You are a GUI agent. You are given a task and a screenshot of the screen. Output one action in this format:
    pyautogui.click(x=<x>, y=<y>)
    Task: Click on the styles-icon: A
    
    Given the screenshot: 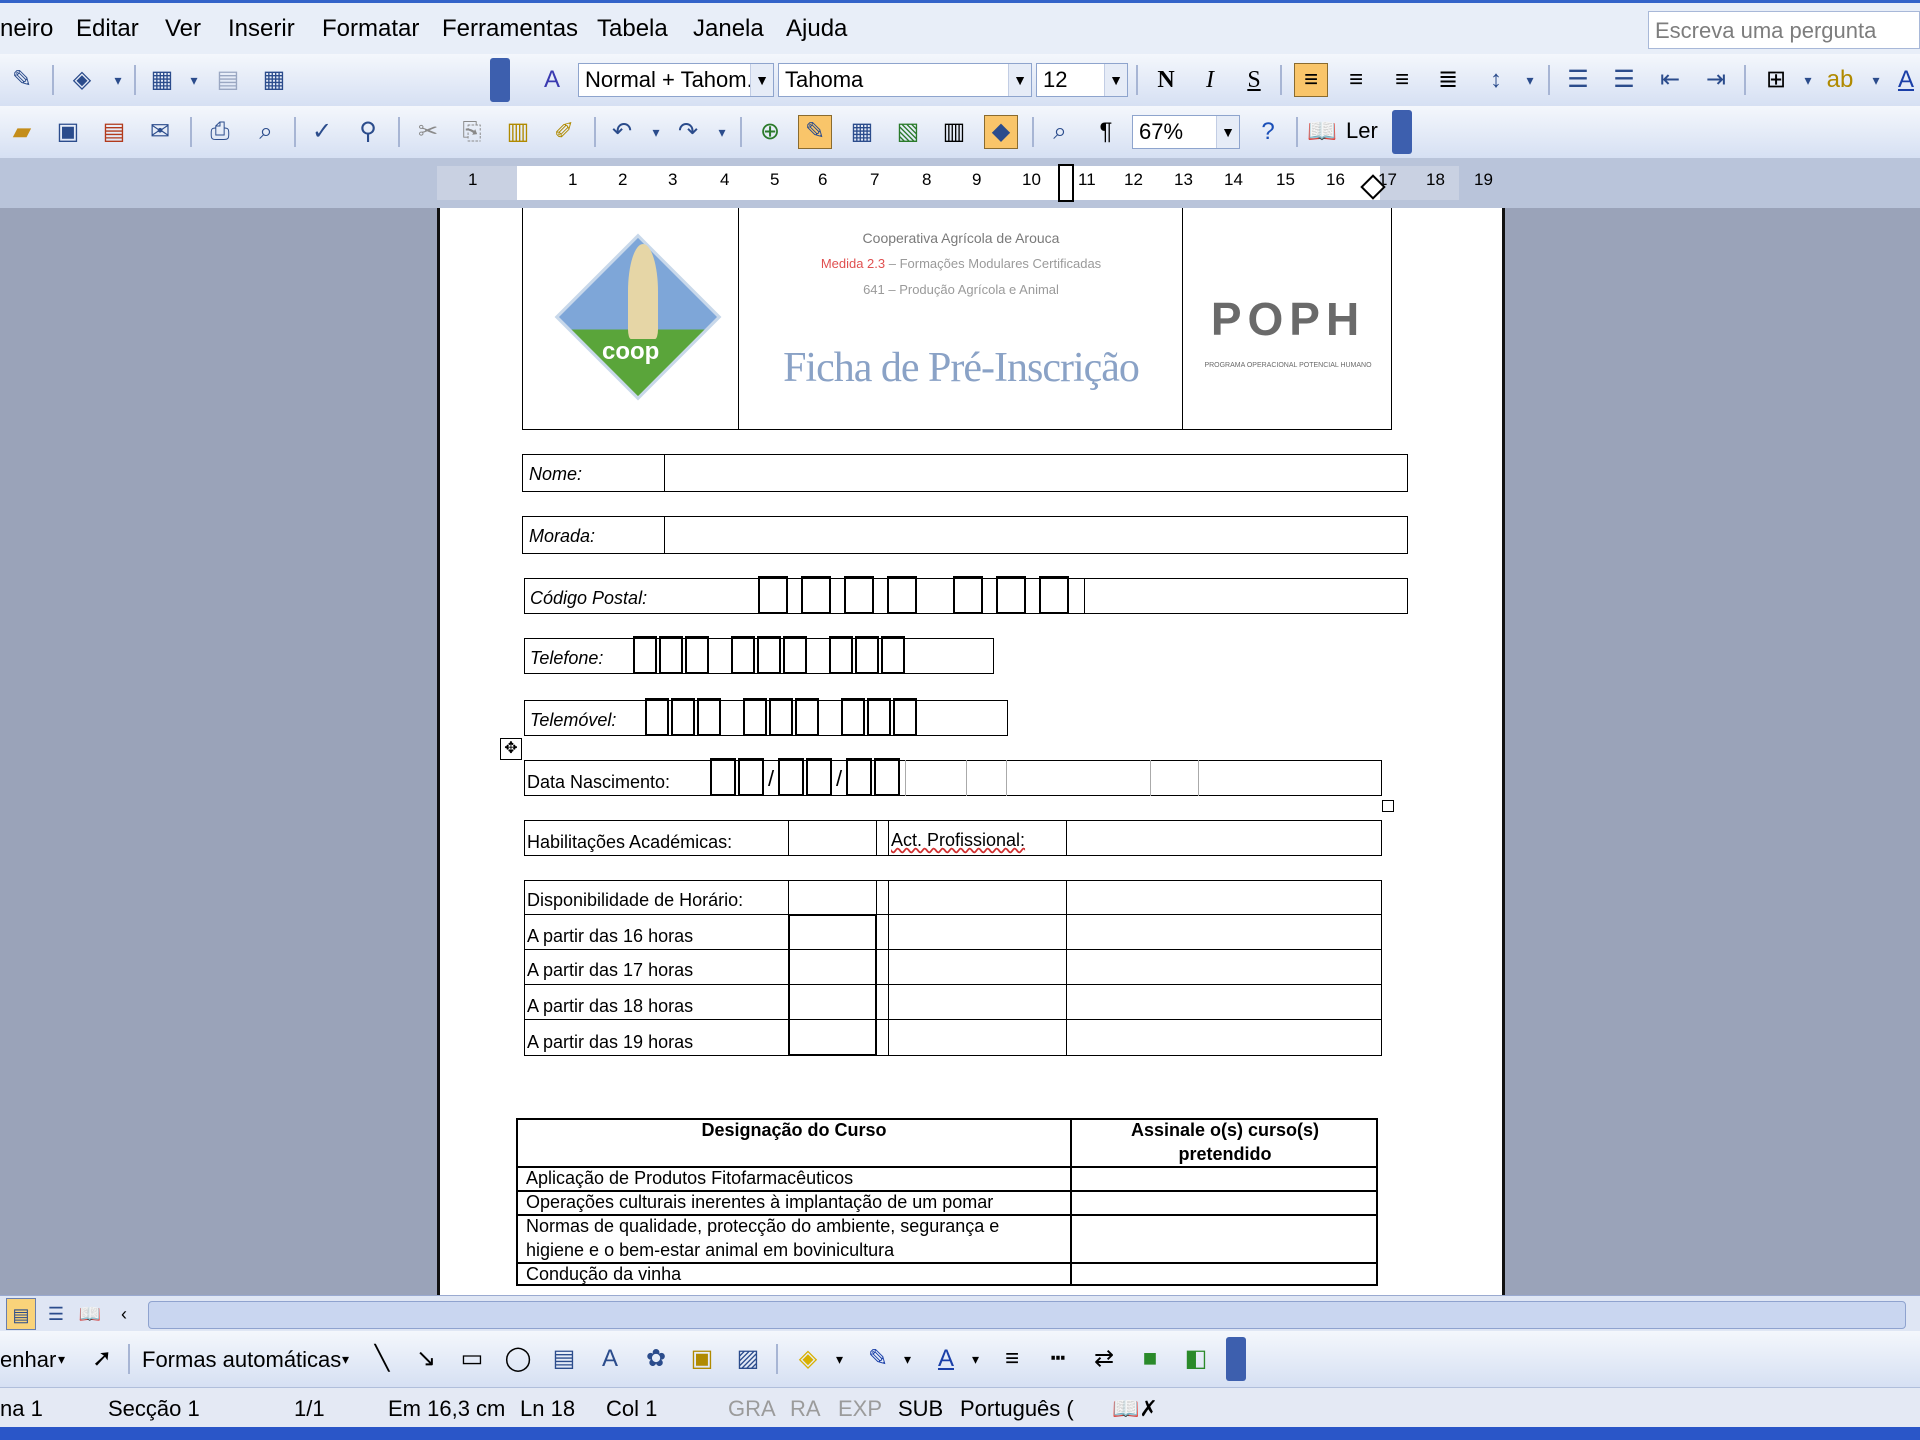 What is the action you would take?
    pyautogui.click(x=552, y=80)
    